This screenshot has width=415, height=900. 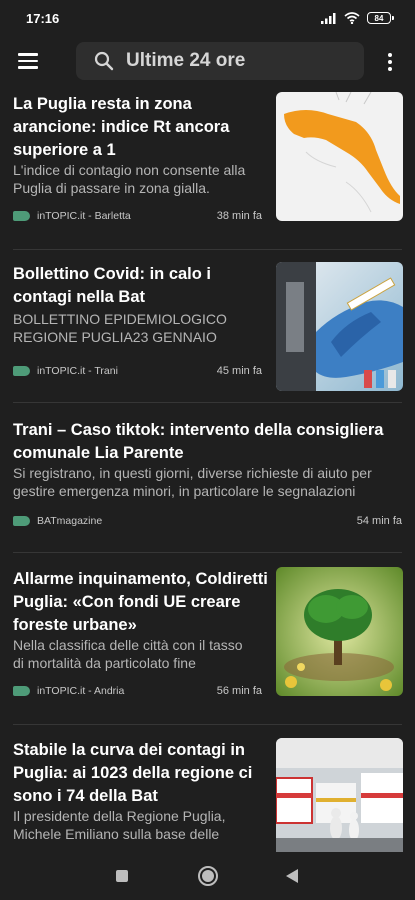 I want to click on status-time: 17:16, so click(x=43, y=18).